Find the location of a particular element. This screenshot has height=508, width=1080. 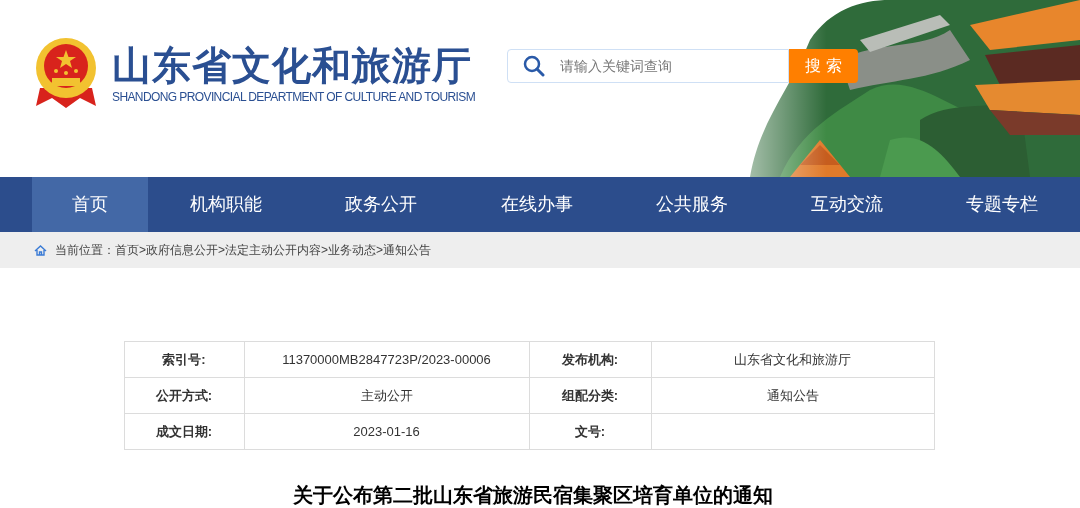

site-title: 山东省文化和旅游厅 is located at coordinates (292, 66).